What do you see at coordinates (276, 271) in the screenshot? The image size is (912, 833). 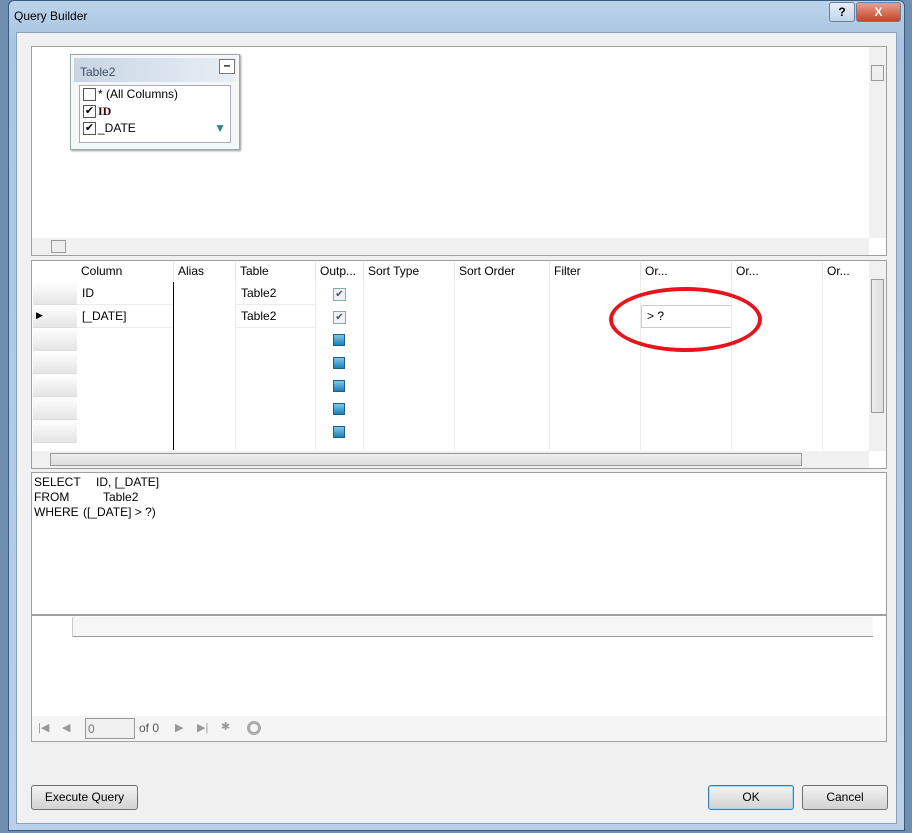 I see `header-table: Table` at bounding box center [276, 271].